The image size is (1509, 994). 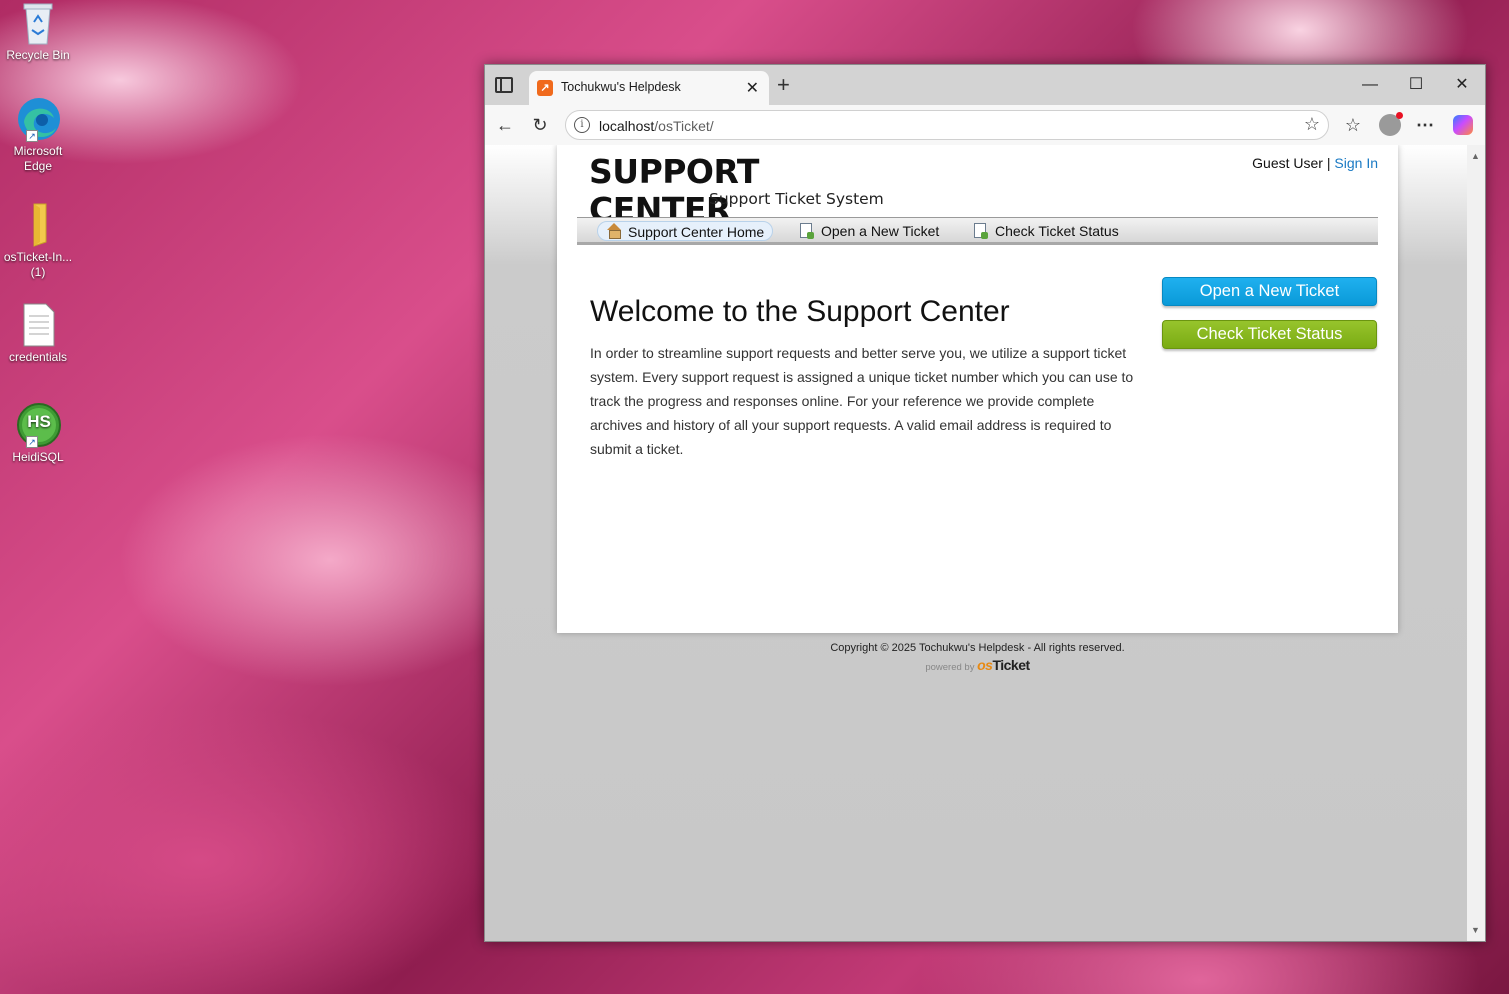 I want to click on new-tab-button: +, so click(x=783, y=85).